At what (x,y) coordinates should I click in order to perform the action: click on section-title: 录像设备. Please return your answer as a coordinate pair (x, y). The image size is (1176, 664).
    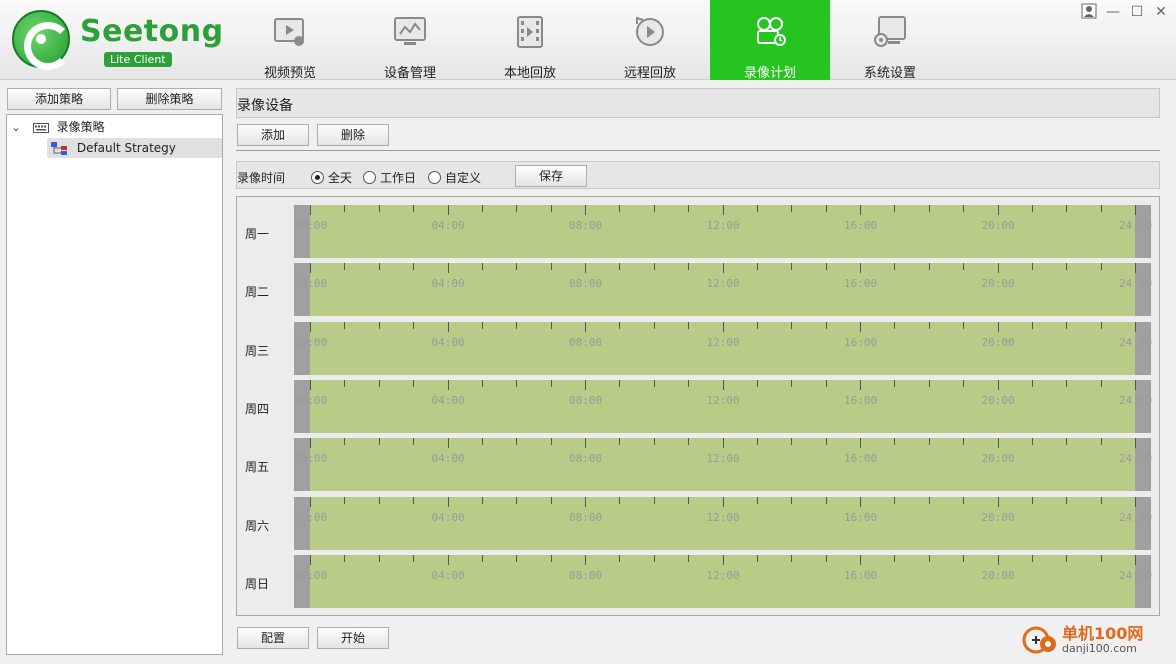
    Looking at the image, I should click on (265, 106).